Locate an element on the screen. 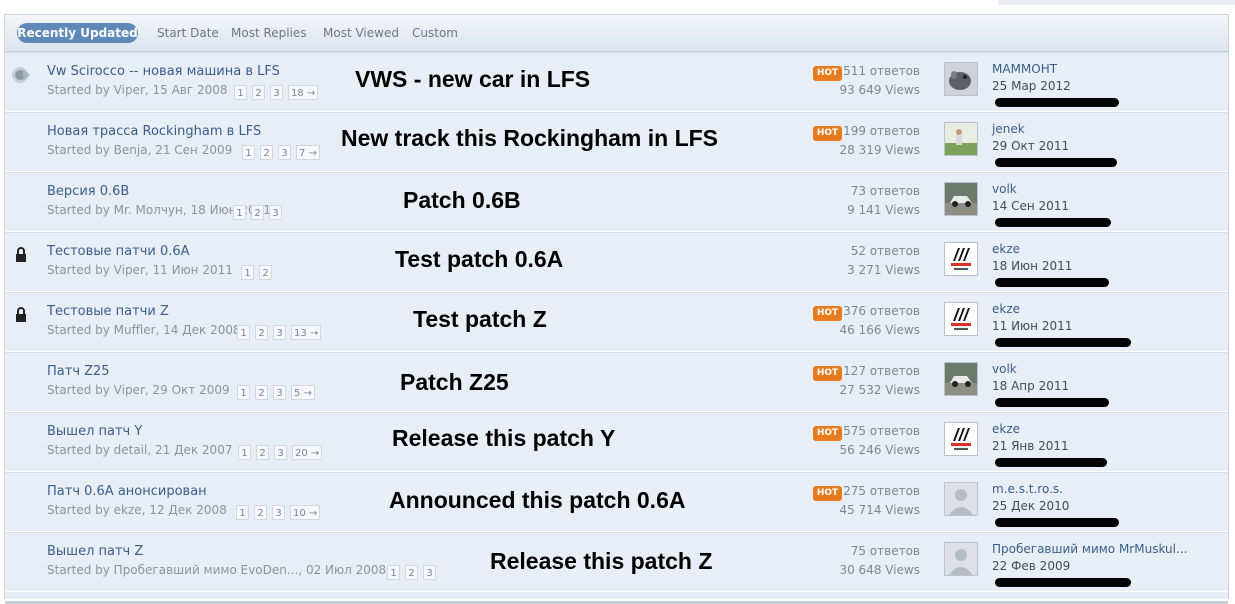 This screenshot has height=604, width=1235. hot-badge: HOT is located at coordinates (827, 493).